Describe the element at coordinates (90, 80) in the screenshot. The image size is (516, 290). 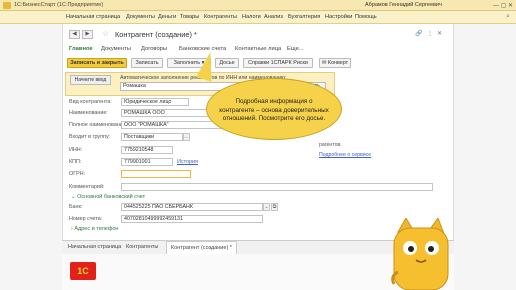
I see `start-typing-label: Начните ввод` at that location.